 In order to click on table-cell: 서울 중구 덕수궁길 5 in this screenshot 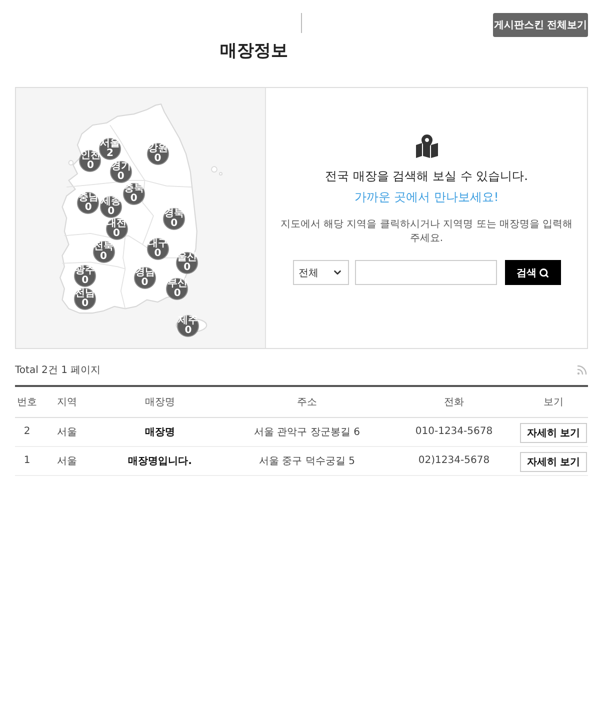, I will do `click(307, 460)`.